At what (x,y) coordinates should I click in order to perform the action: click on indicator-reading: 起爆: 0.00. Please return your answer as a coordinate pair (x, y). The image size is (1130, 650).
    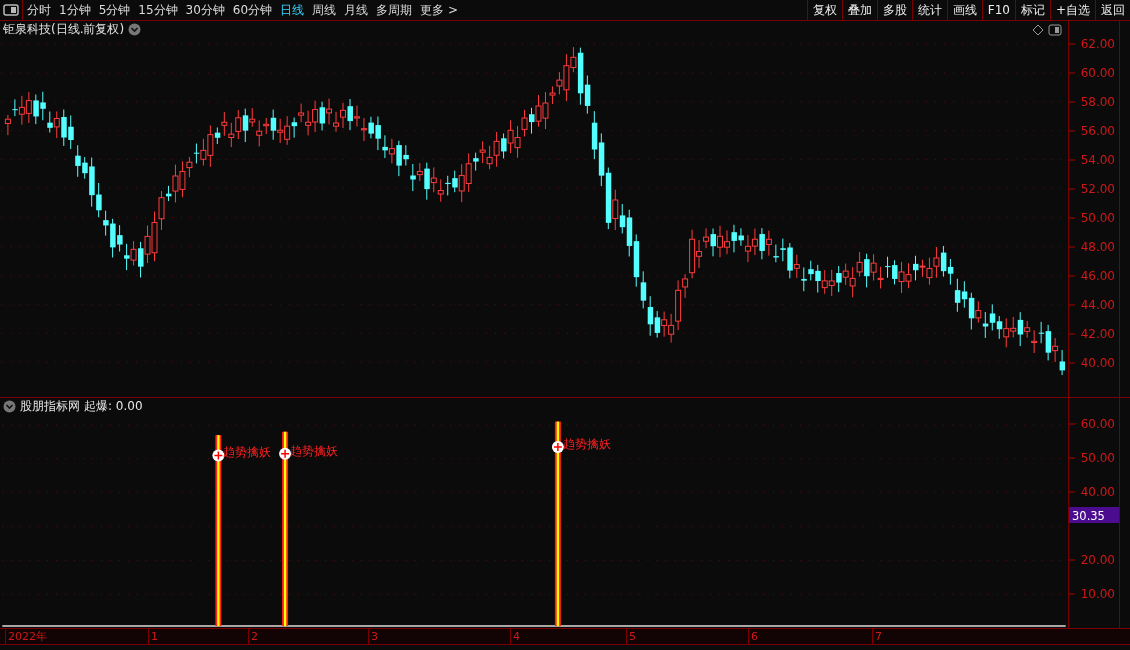
    Looking at the image, I should click on (113, 407).